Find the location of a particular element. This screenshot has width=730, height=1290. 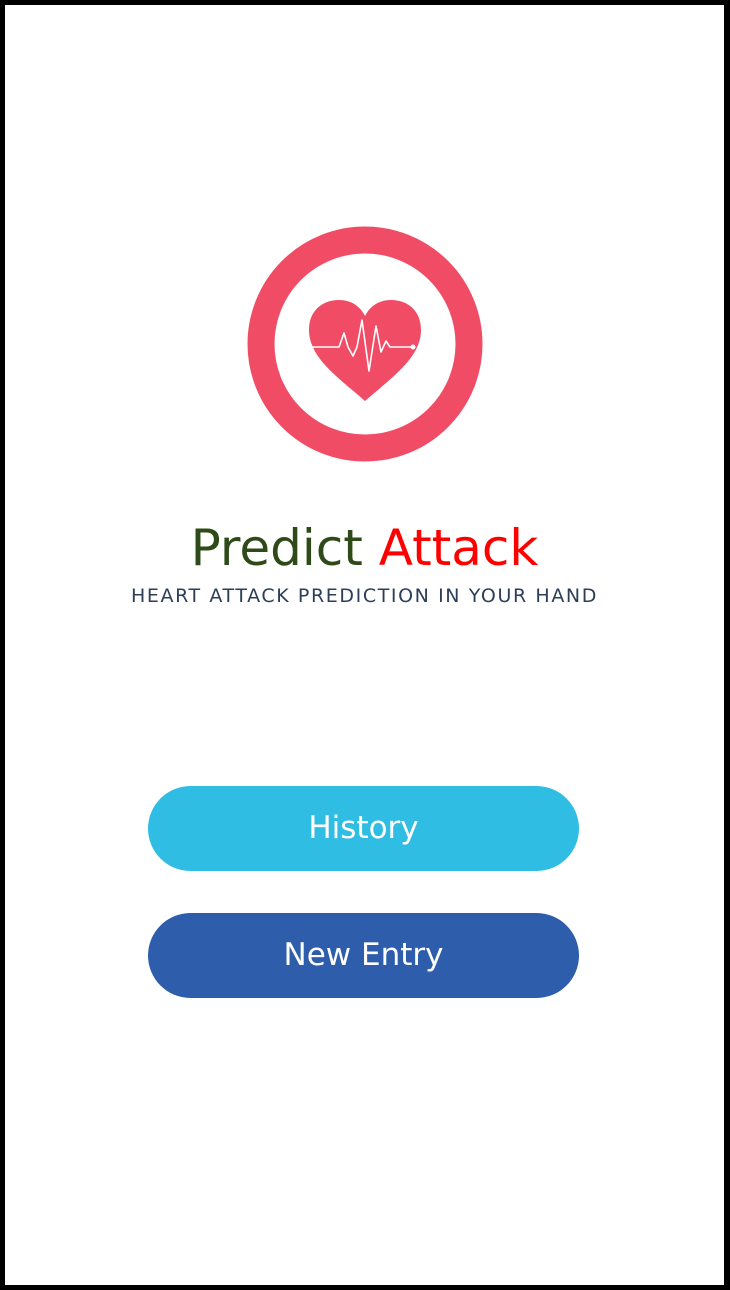

heart-pulse-icon is located at coordinates (365, 344).